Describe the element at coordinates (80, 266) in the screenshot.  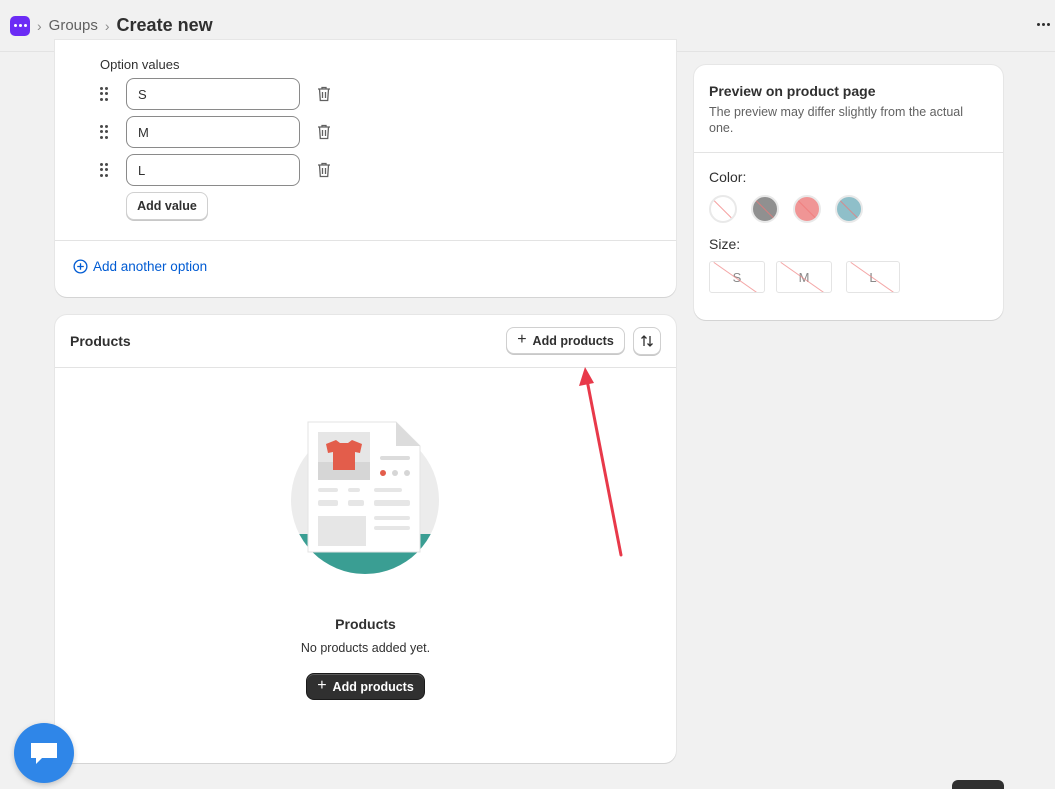
I see `plus-circle-icon` at that location.